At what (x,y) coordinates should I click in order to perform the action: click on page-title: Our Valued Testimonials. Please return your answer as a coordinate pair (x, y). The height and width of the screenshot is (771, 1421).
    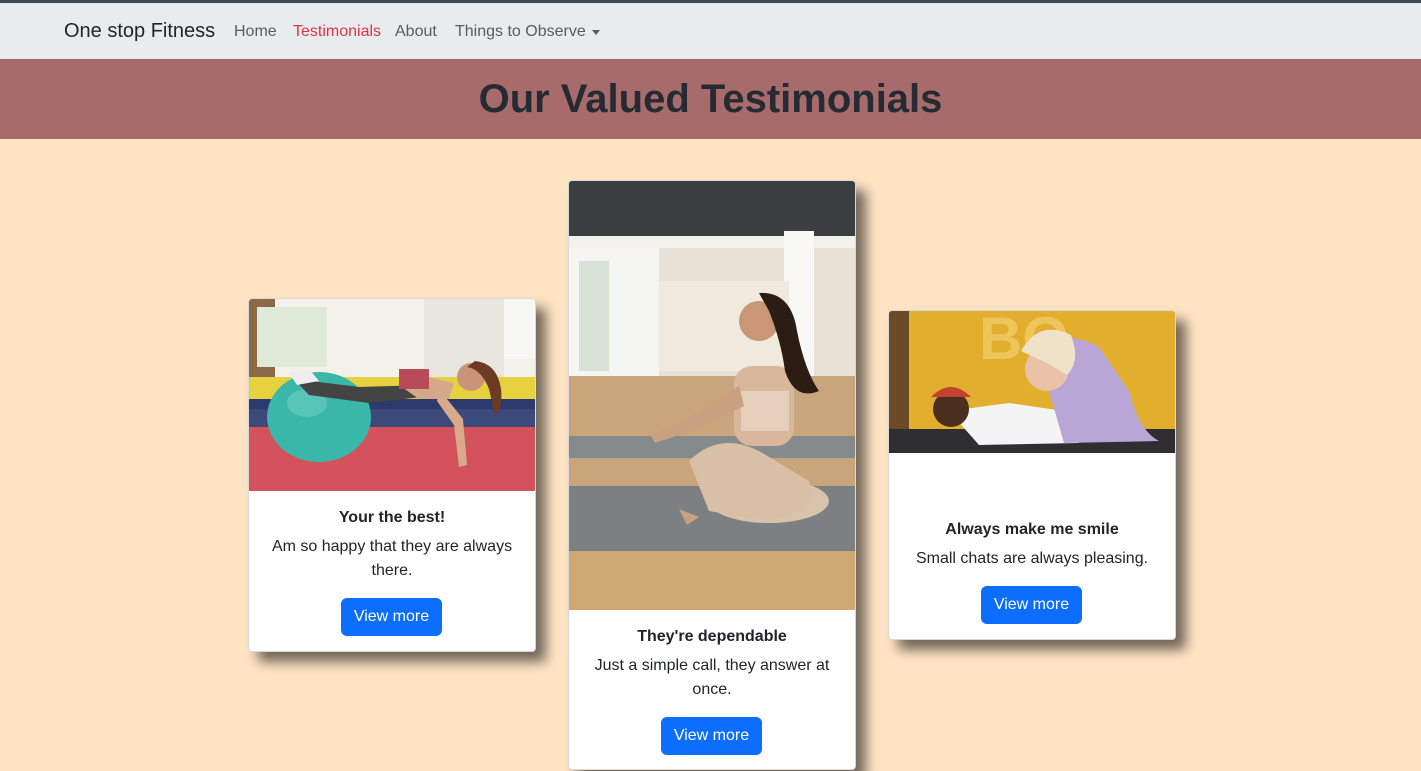
    Looking at the image, I should click on (710, 99).